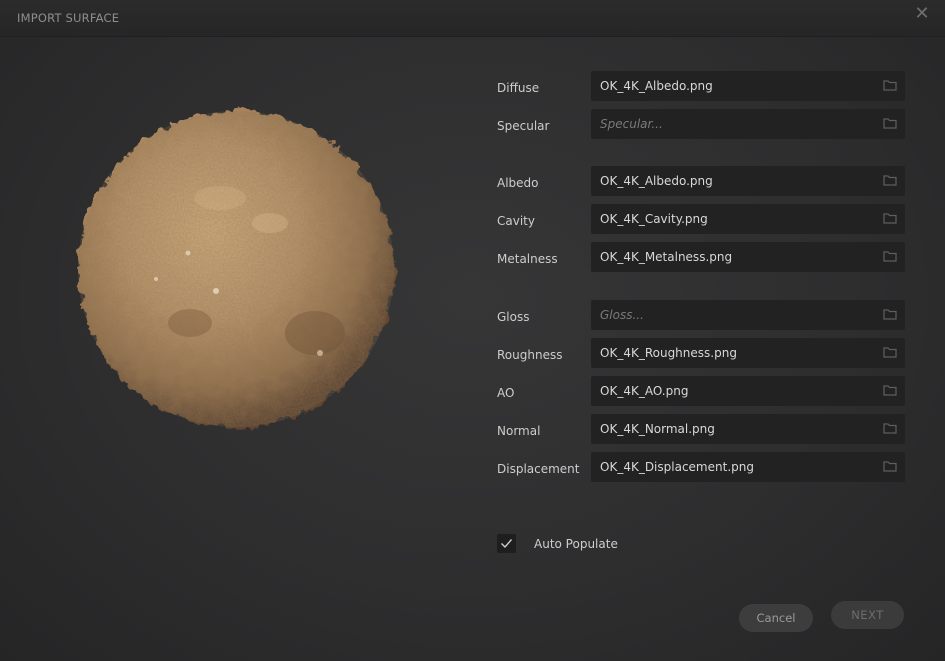  What do you see at coordinates (867, 615) in the screenshot?
I see `next-button: NEXT` at bounding box center [867, 615].